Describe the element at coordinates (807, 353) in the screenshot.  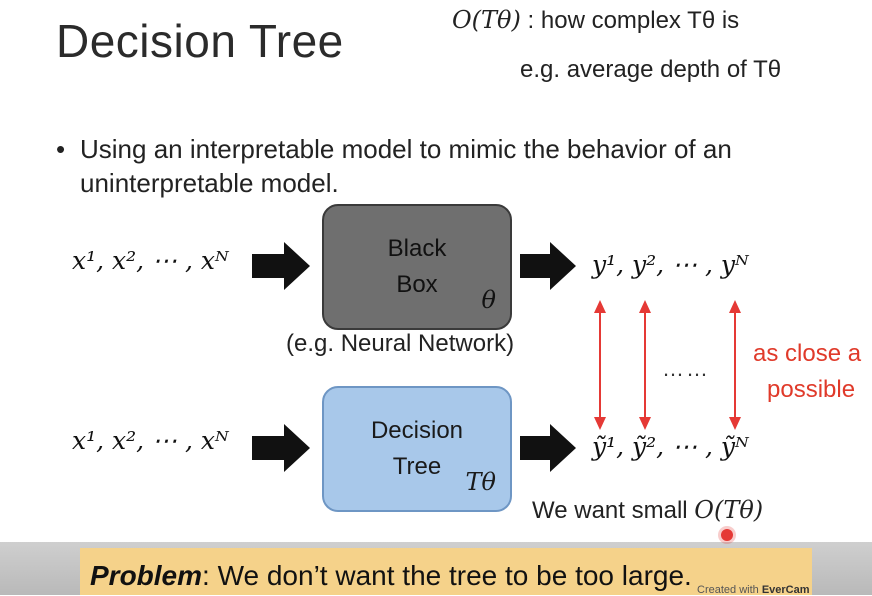
I see `close-line1: as close a` at that location.